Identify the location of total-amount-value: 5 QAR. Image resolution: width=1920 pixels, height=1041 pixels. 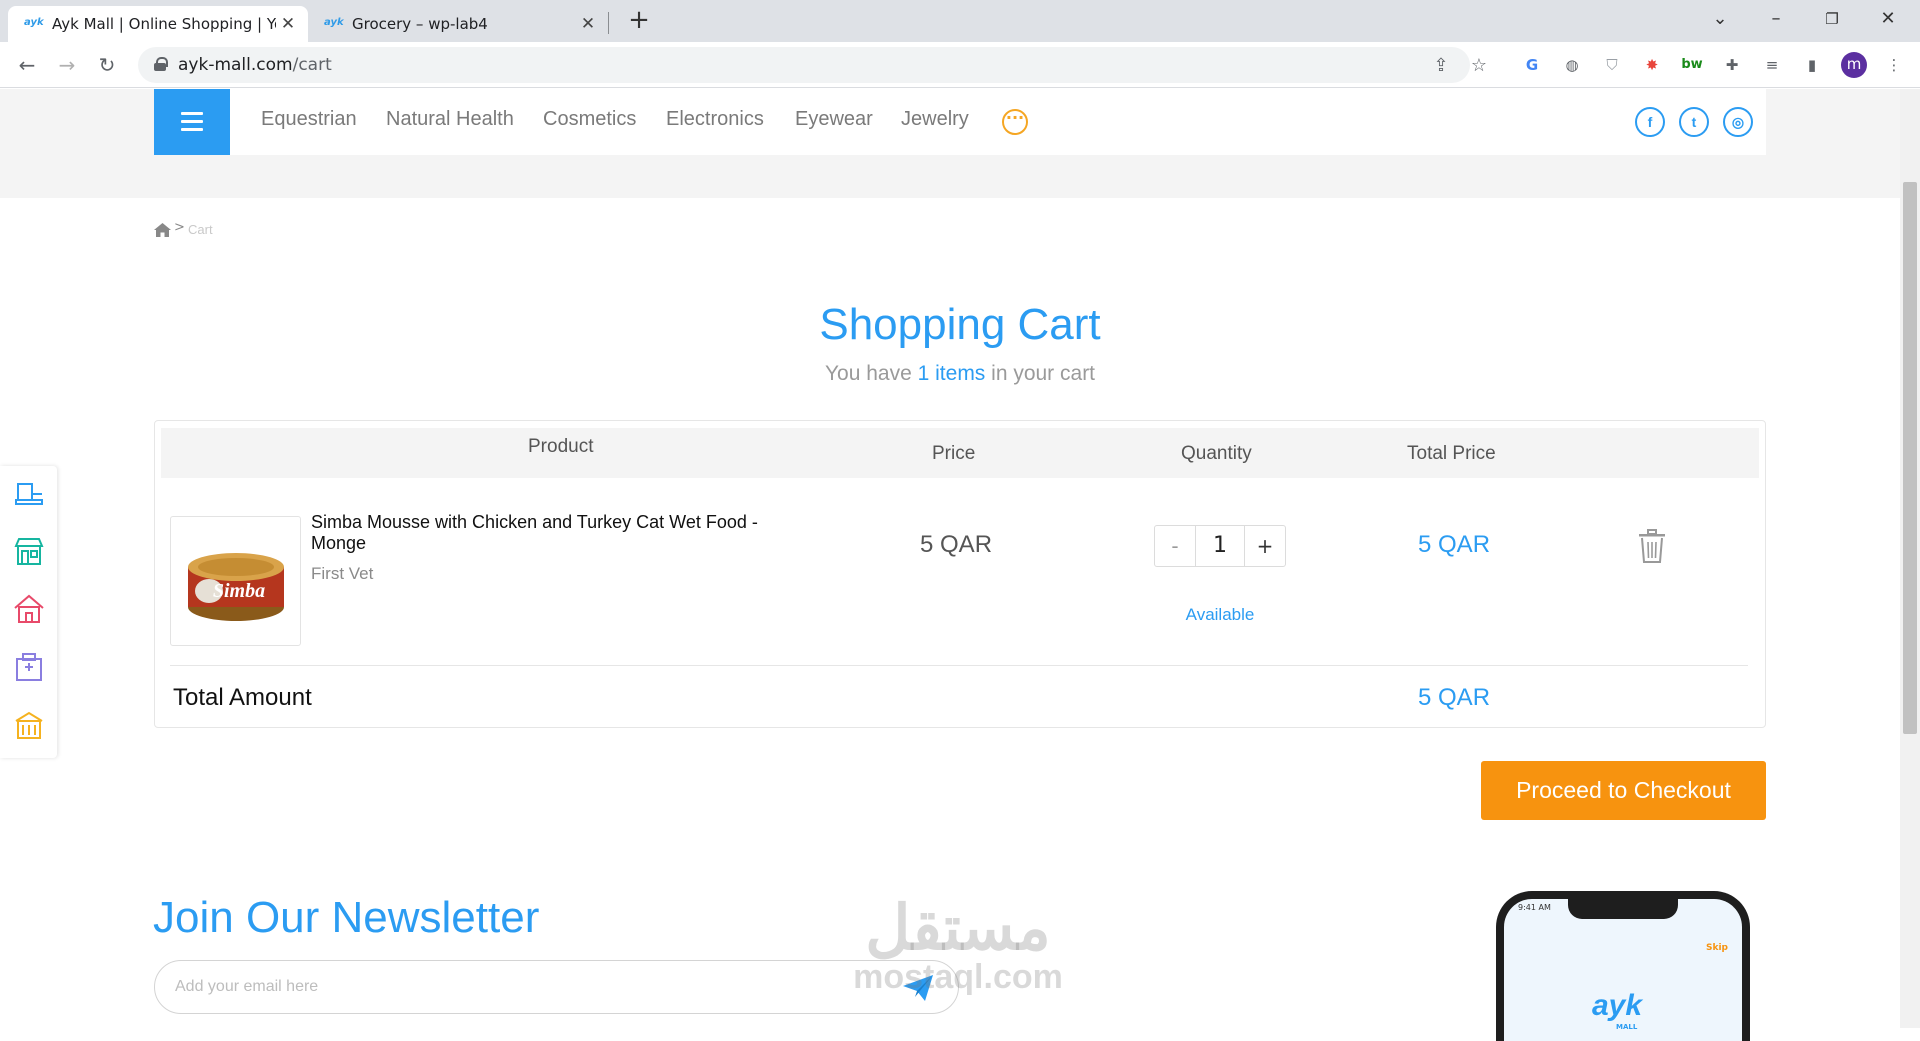
(1454, 697).